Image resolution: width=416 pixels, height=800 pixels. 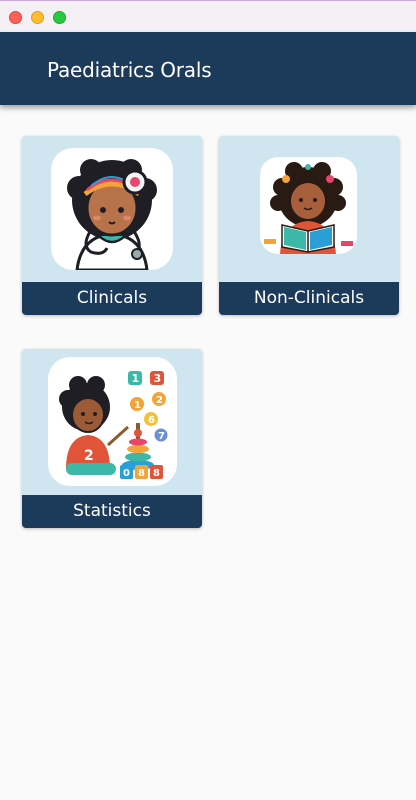 What do you see at coordinates (151, 420) in the screenshot?
I see `svg-text: 6` at bounding box center [151, 420].